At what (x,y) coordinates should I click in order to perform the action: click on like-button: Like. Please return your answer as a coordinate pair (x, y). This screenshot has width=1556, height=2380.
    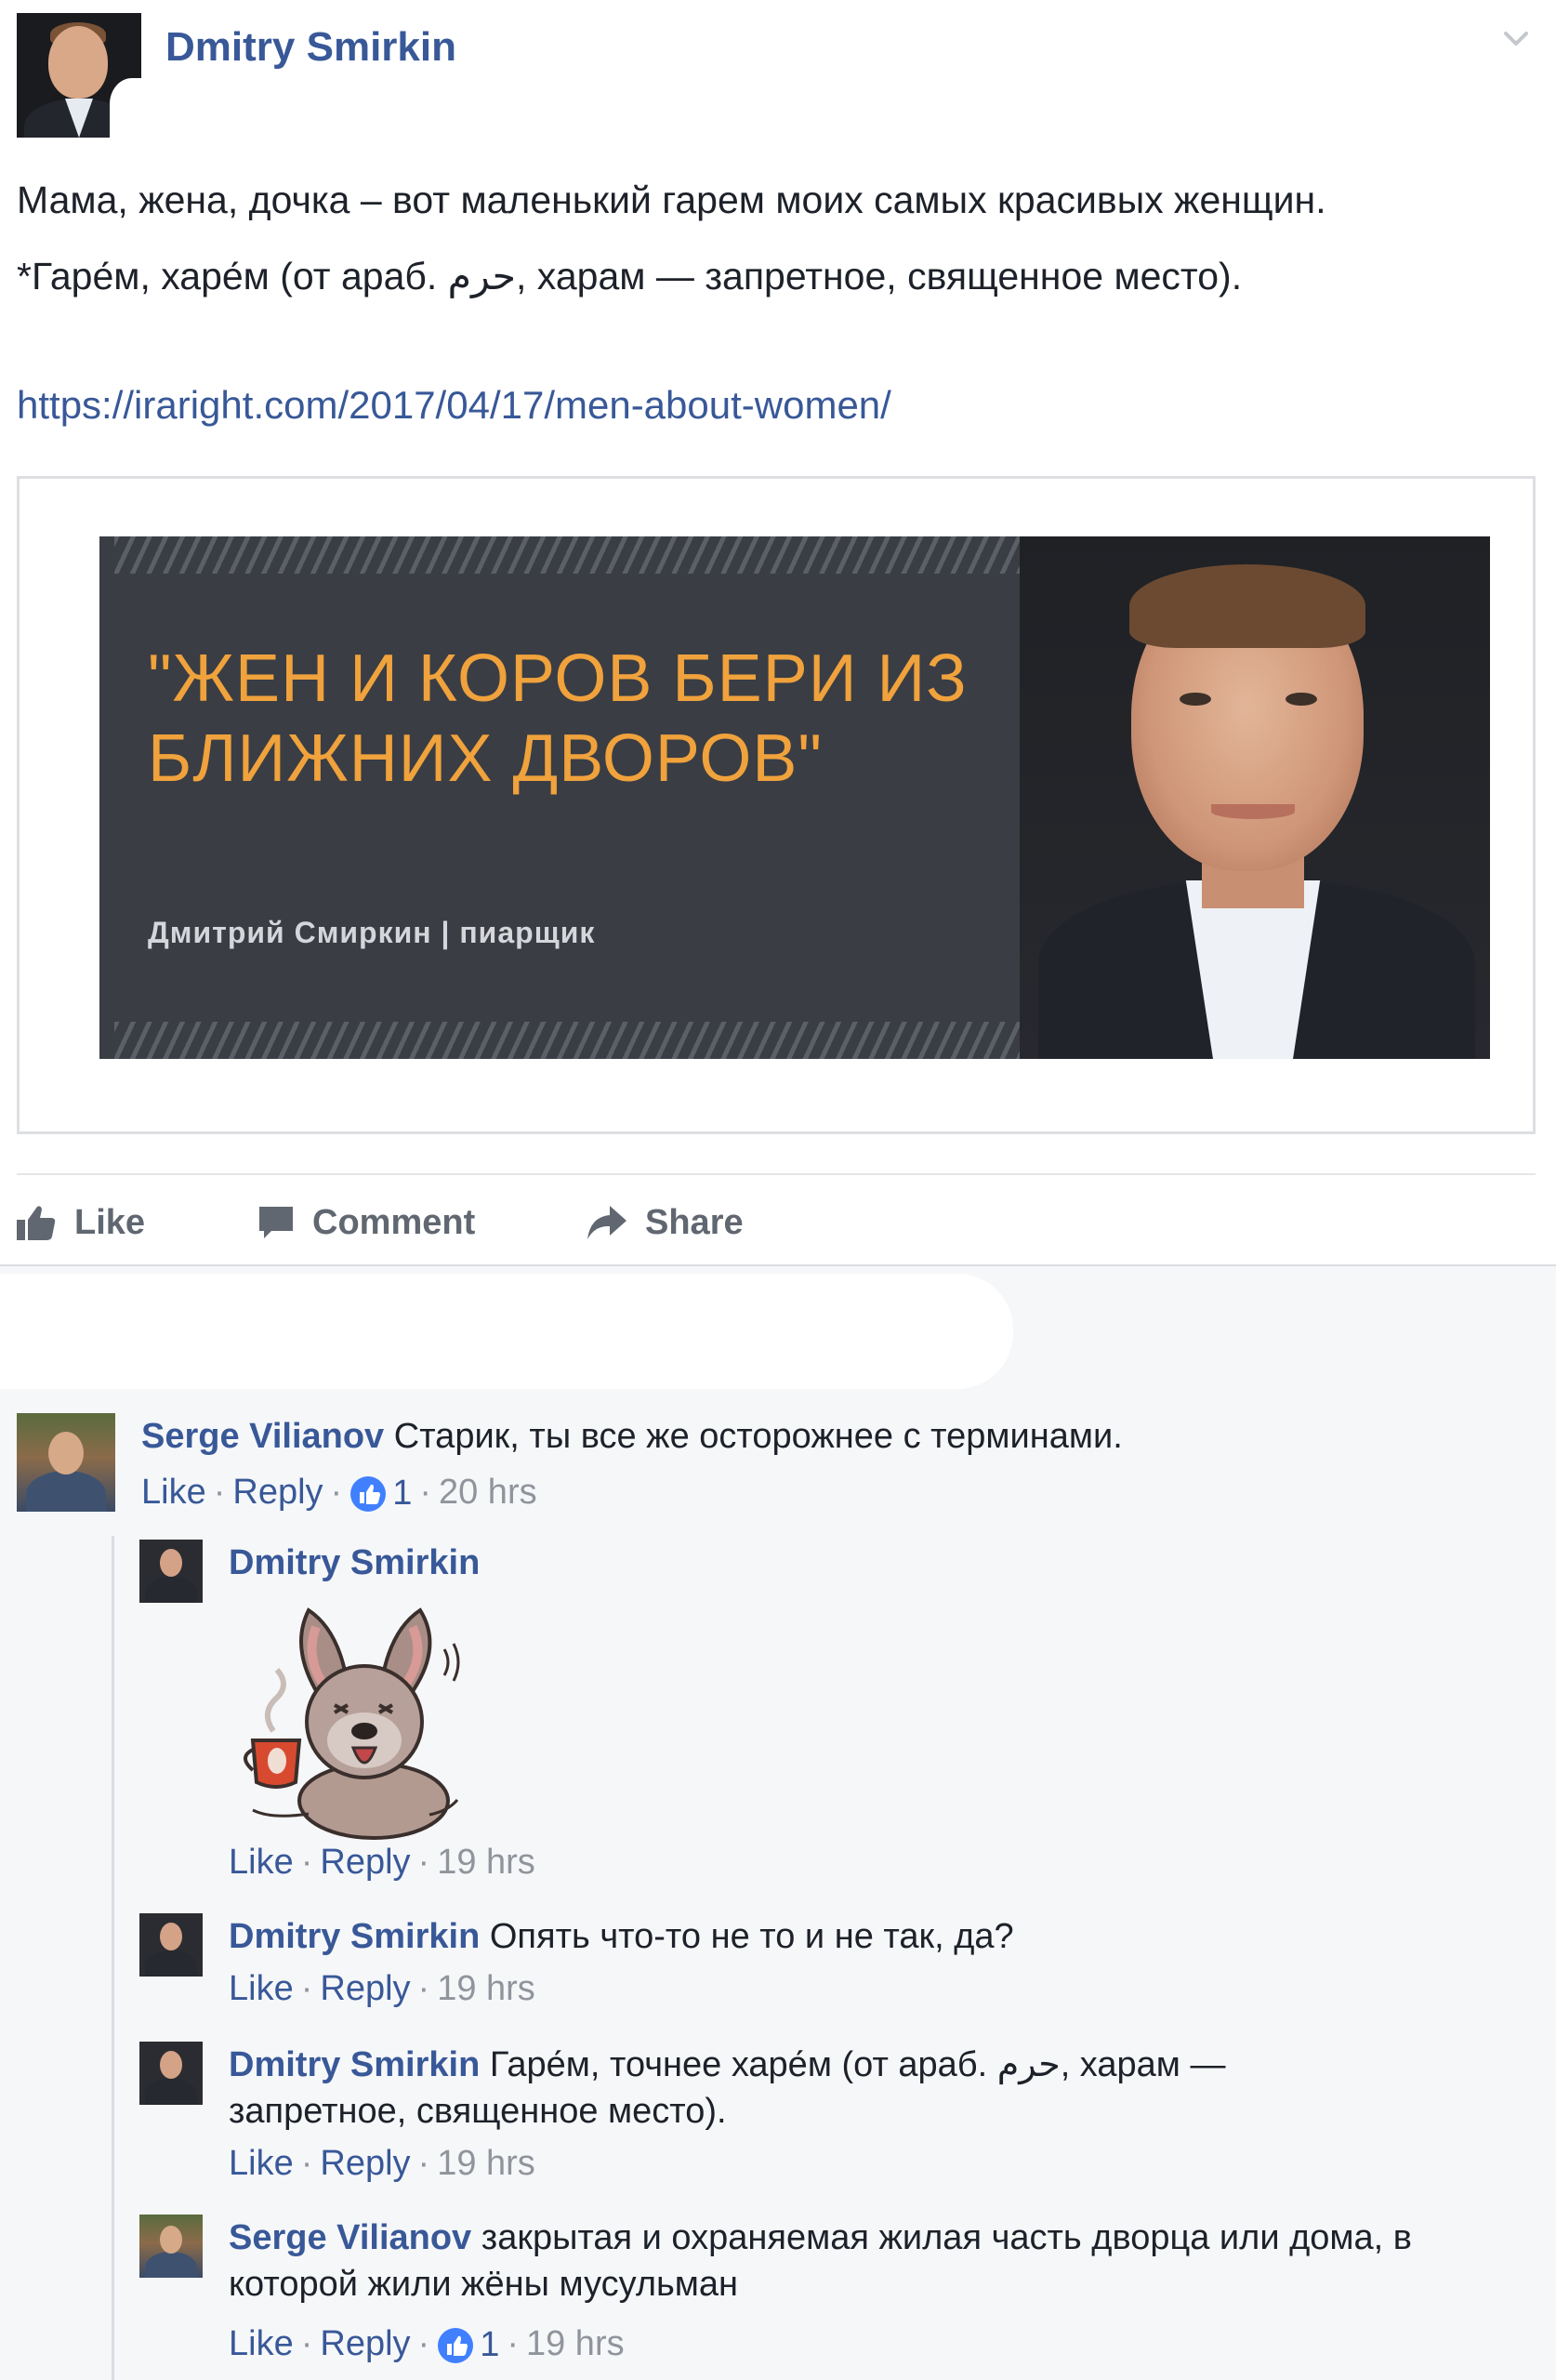
    Looking at the image, I should click on (80, 1222).